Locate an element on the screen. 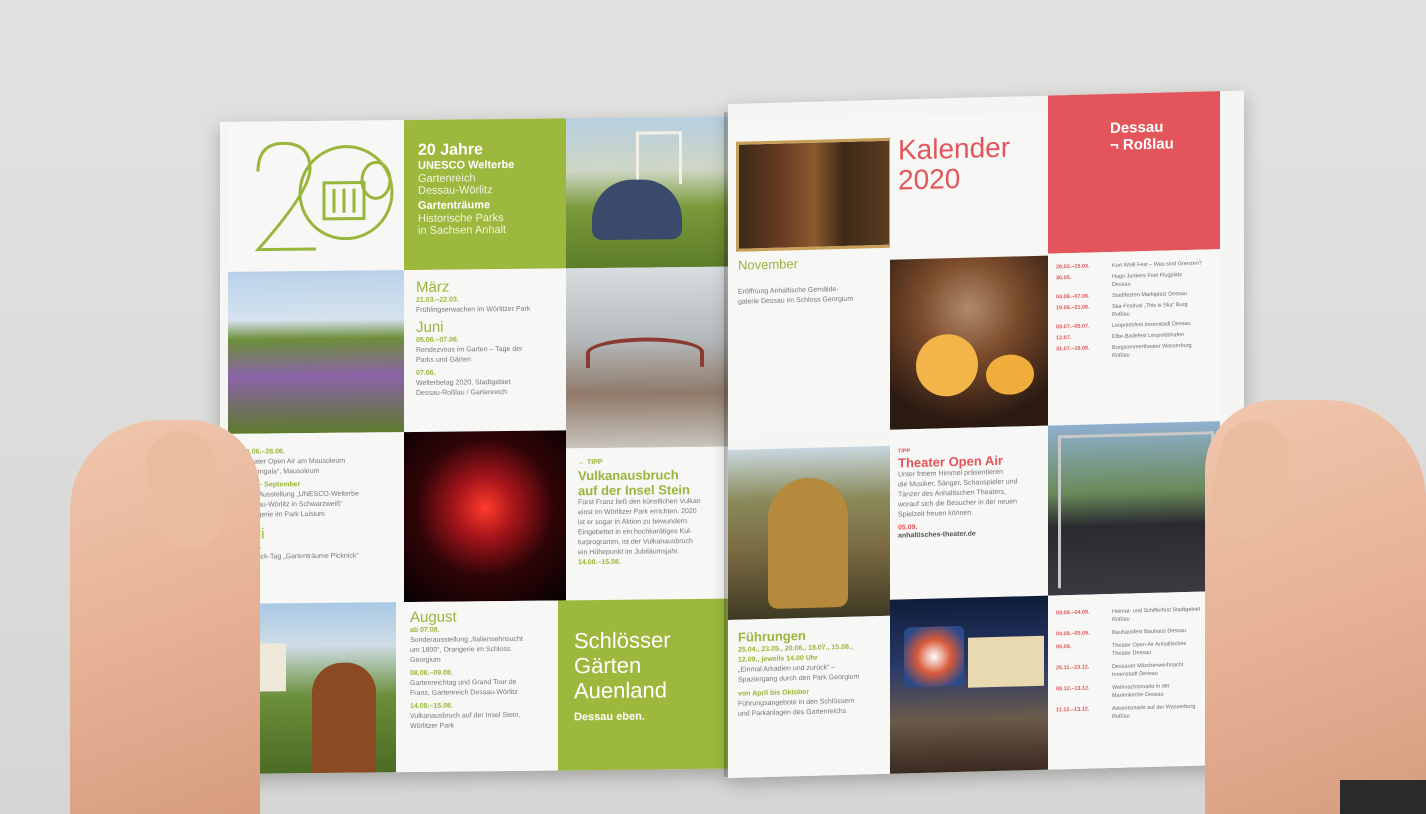 This screenshot has width=1426, height=814. picnic-photo is located at coordinates (647, 192).